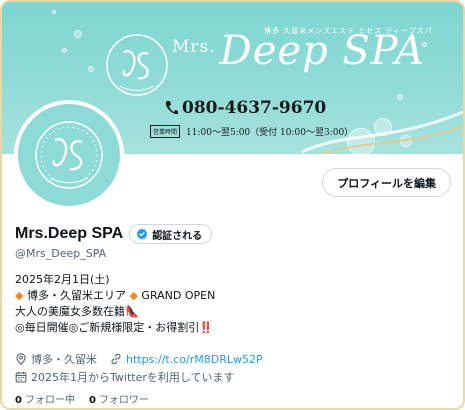  What do you see at coordinates (116, 359) in the screenshot?
I see `link-icon` at bounding box center [116, 359].